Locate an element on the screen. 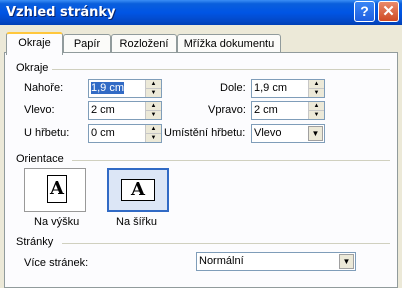  margins-divider is located at coordinates (221, 69).